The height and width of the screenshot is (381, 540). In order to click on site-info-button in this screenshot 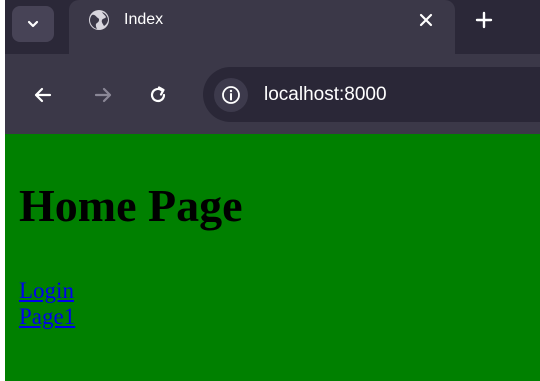, I will do `click(231, 95)`.